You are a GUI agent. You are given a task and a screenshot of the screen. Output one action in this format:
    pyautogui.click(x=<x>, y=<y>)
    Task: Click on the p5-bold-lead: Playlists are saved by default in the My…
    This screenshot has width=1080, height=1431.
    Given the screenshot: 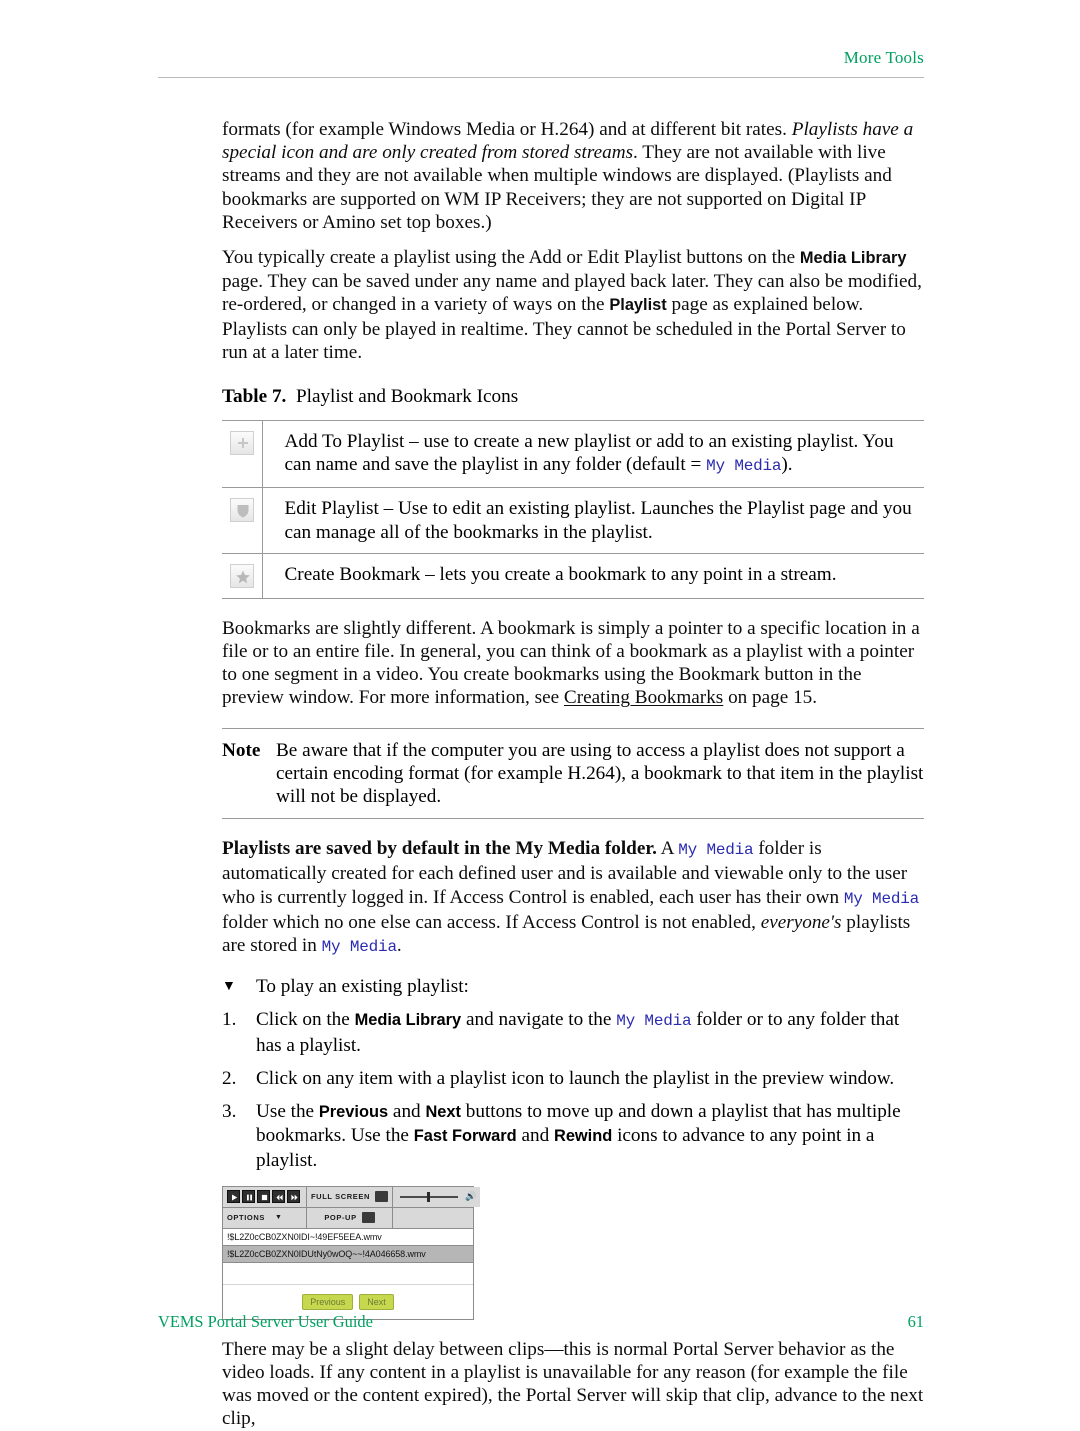 What is the action you would take?
    pyautogui.click(x=439, y=849)
    